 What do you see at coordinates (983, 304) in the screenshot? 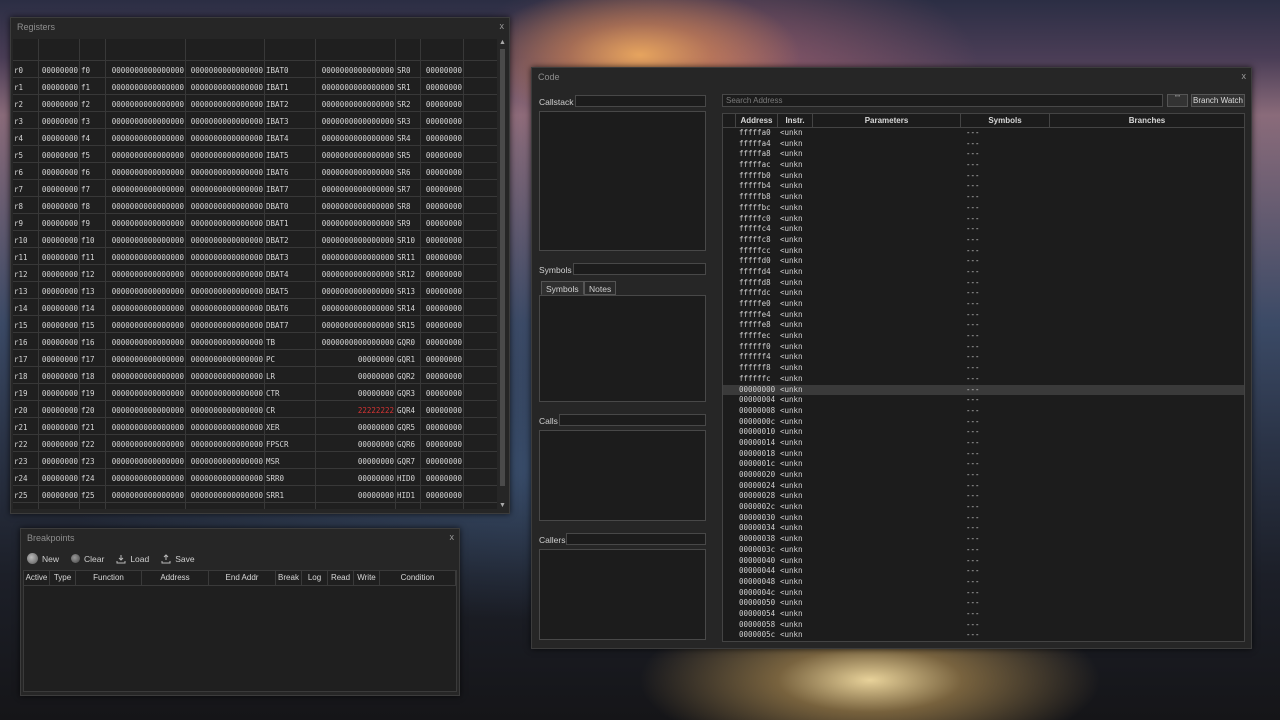
I see `code-row: fffffe0 <unkn ---` at bounding box center [983, 304].